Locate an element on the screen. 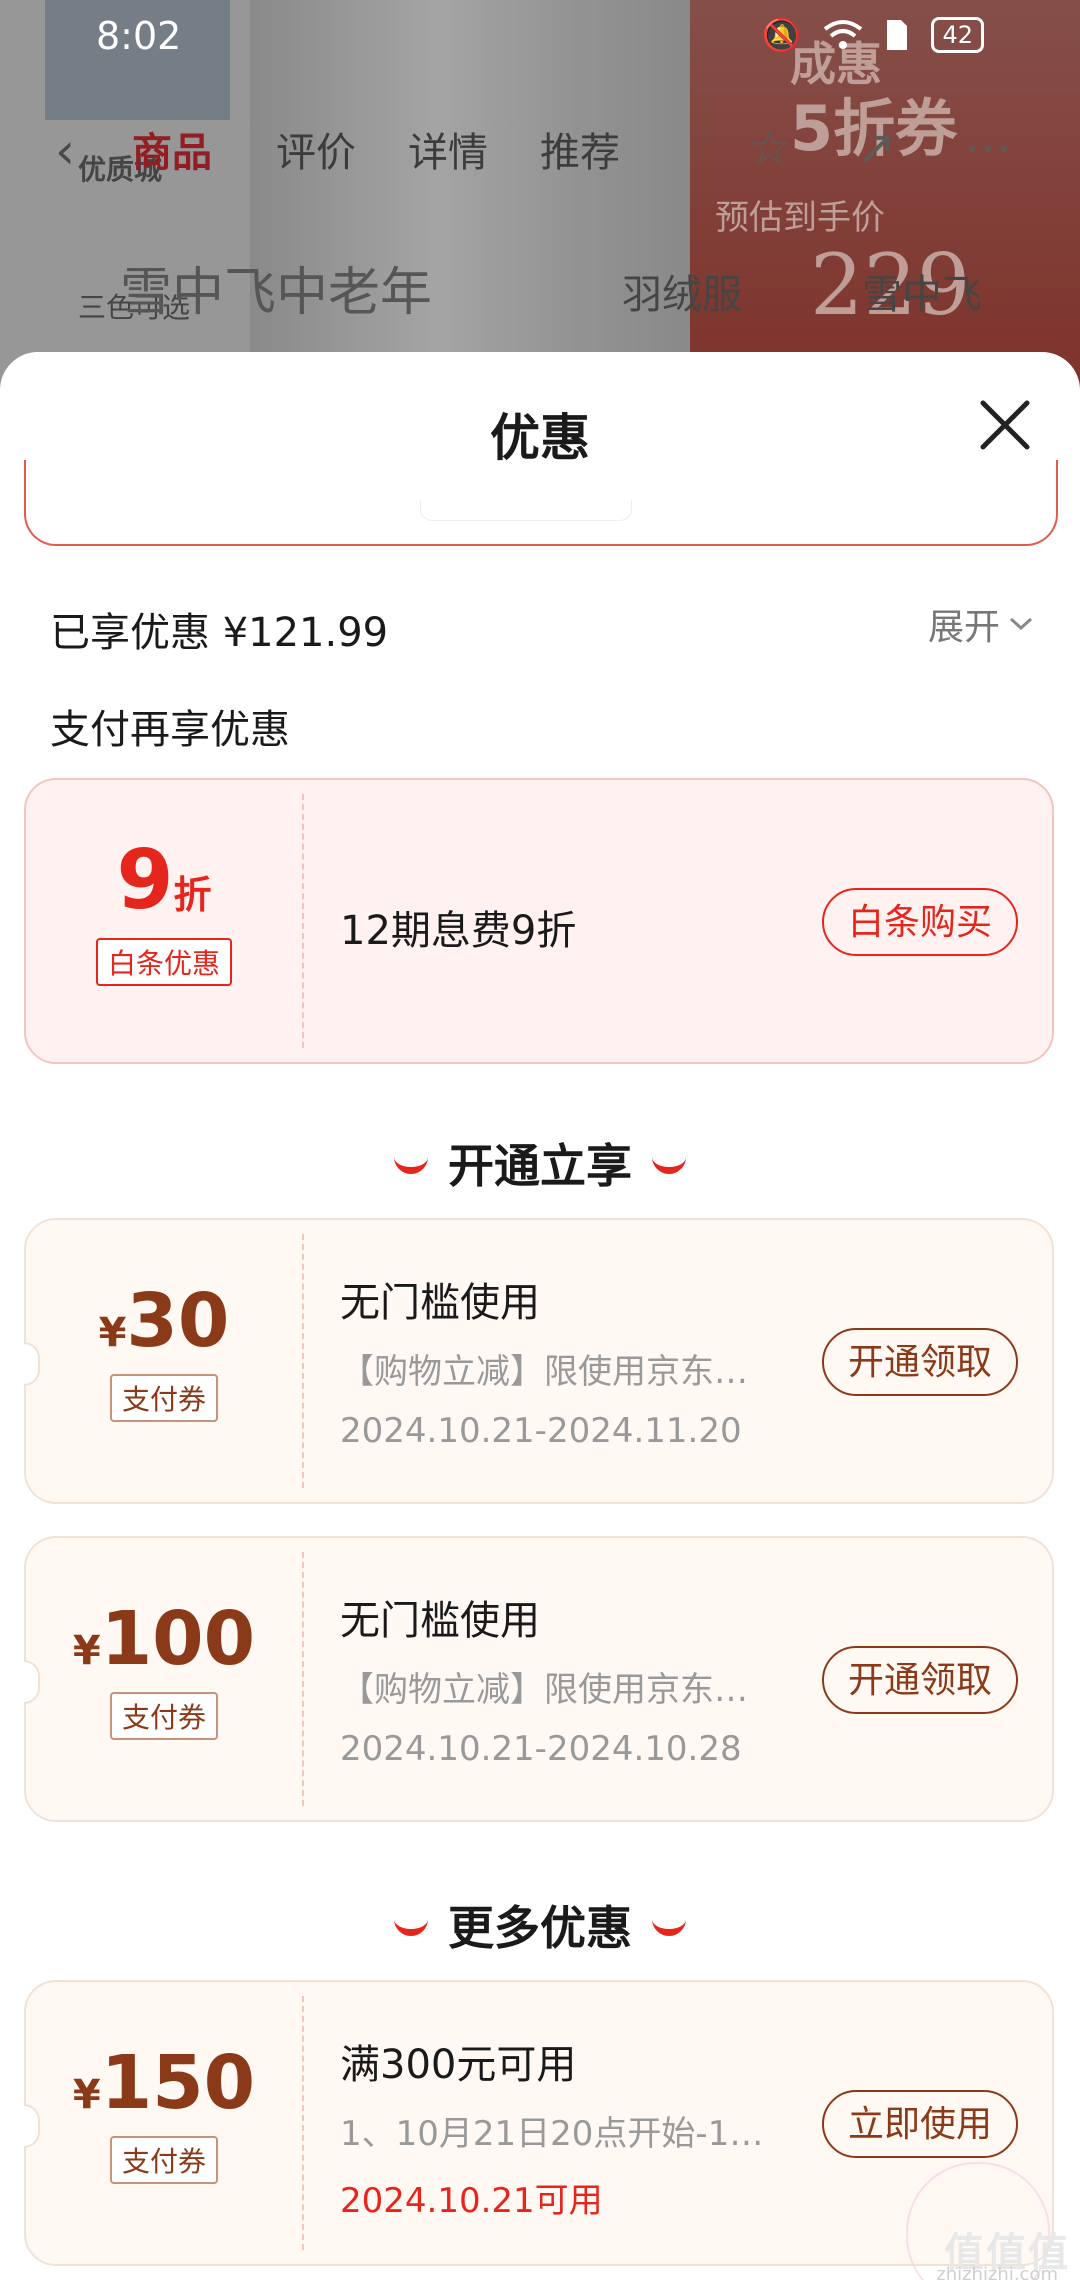 This screenshot has width=1080, height=2280. close-button is located at coordinates (1005, 425).